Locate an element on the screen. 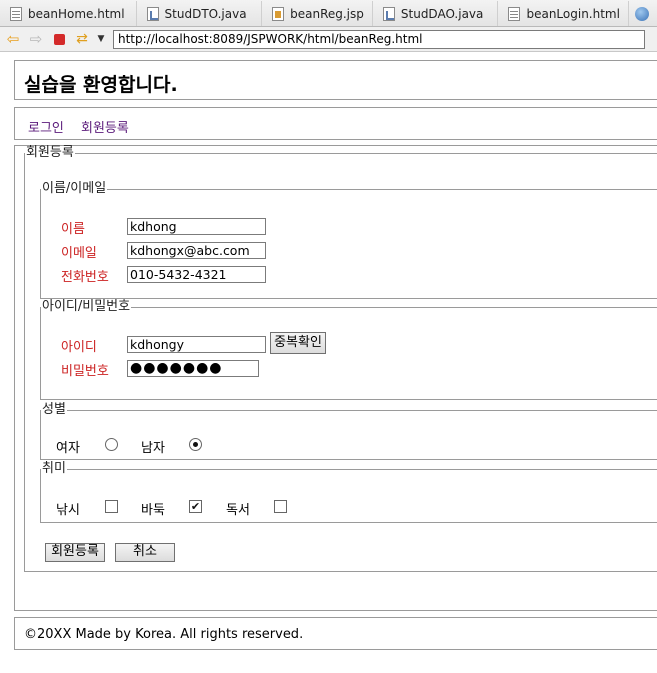 This screenshot has height=673, width=657. password-label: 비밀번호 is located at coordinates (85, 371).